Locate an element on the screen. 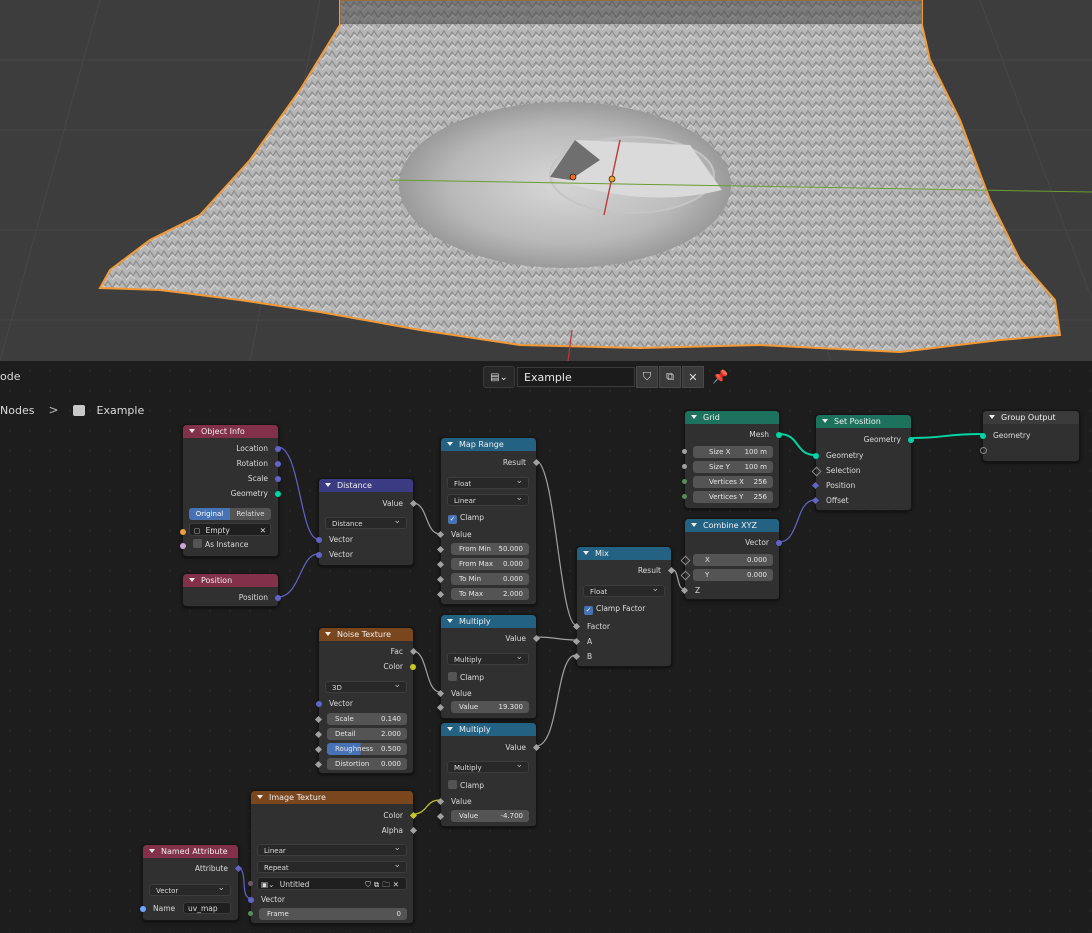 This screenshot has height=933, width=1092. to-max-field: To Max 2.000 is located at coordinates (490, 594).